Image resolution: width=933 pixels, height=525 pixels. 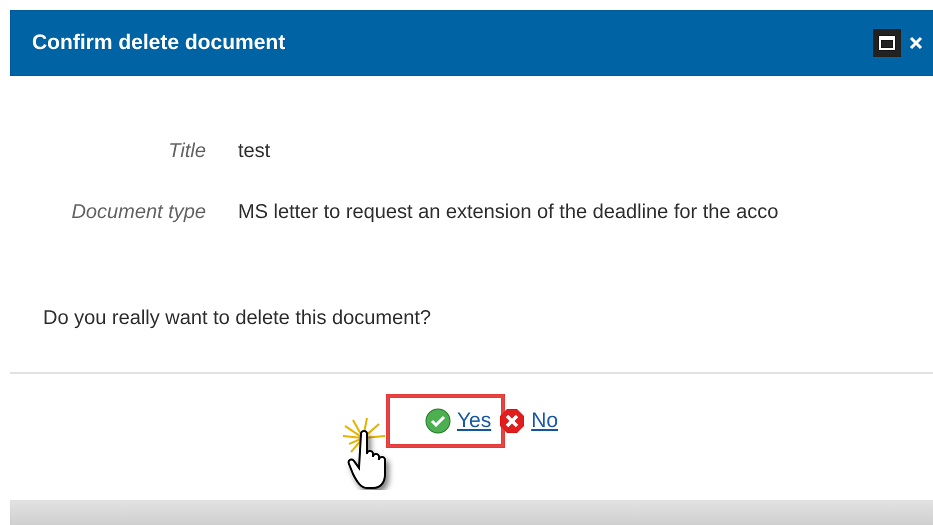 I want to click on close-icon, so click(x=916, y=43).